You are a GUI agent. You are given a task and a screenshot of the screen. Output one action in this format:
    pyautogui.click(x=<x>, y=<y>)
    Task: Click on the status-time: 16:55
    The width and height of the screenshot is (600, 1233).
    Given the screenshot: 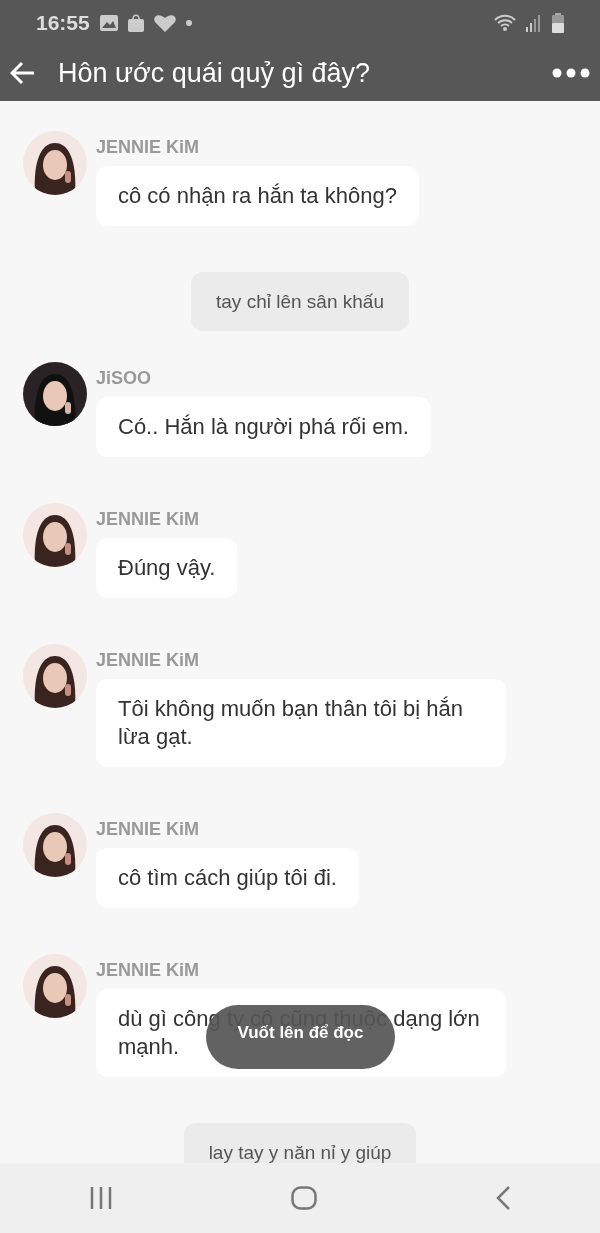 What is the action you would take?
    pyautogui.click(x=63, y=22)
    